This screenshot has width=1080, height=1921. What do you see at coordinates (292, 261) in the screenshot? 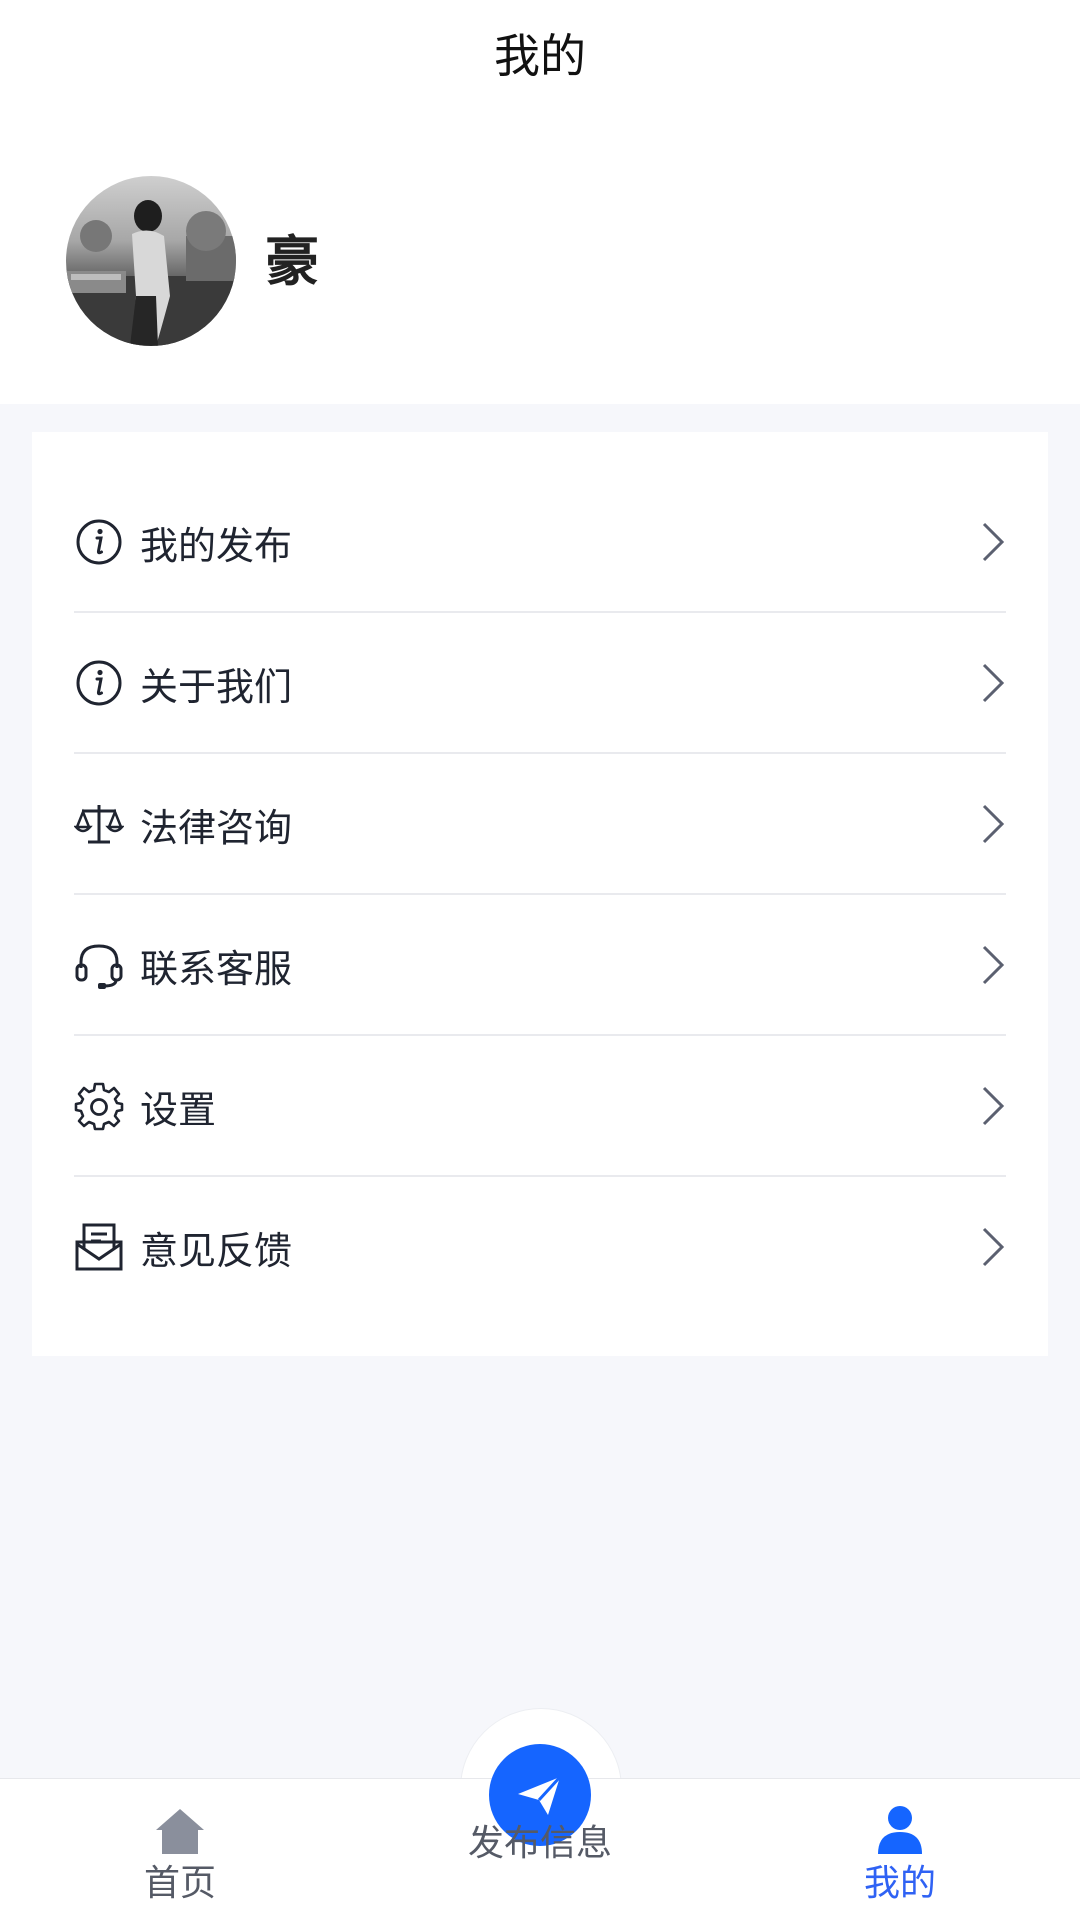
I see `username: 豪` at bounding box center [292, 261].